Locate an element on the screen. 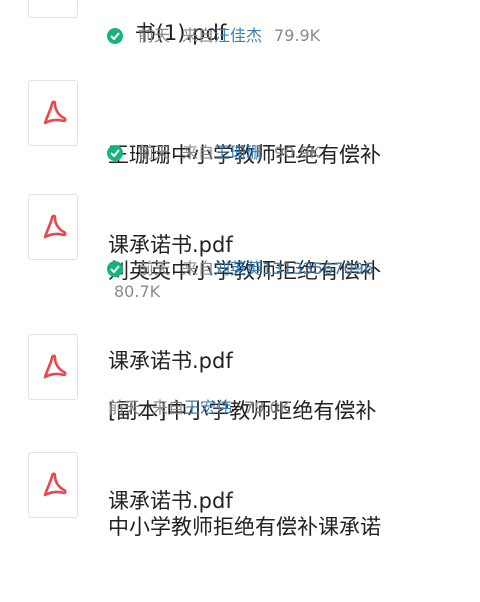  file-size: 90.9K is located at coordinates (297, 152).